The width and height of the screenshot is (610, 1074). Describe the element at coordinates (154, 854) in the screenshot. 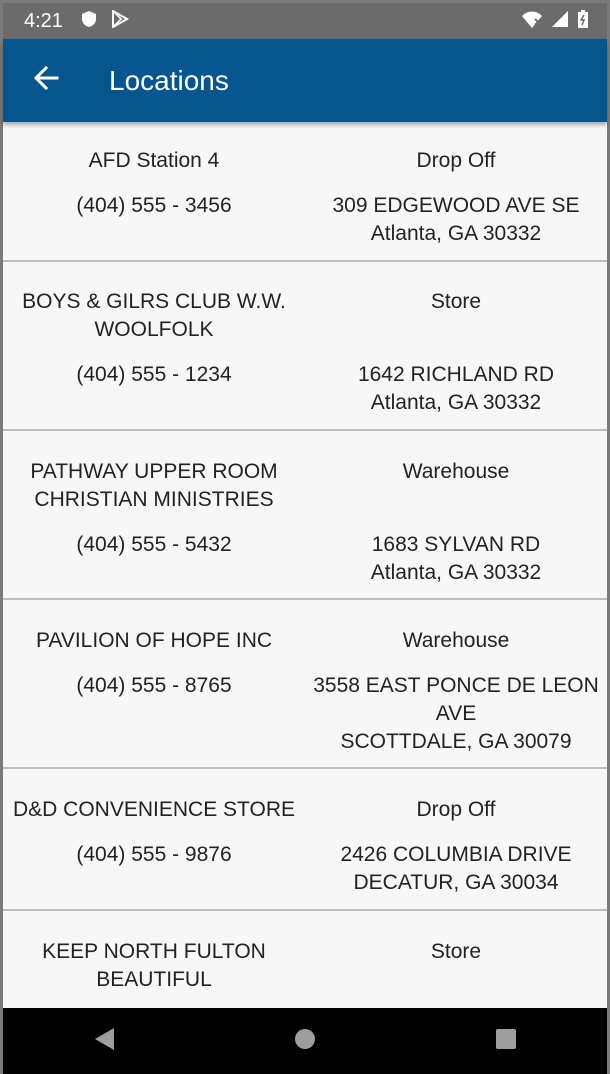

I see `location-phone: (404) 555 - 9876` at that location.